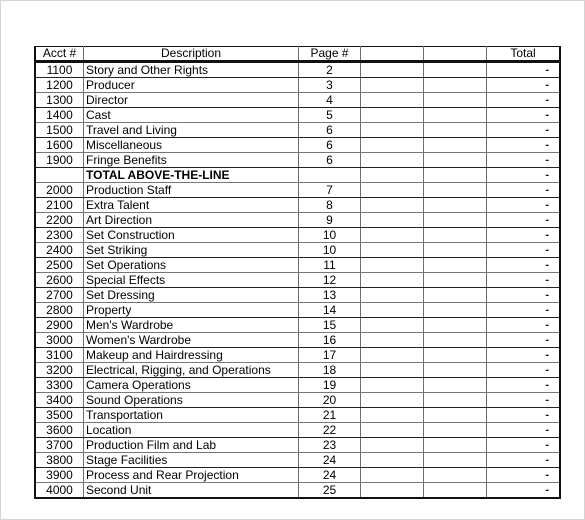 The width and height of the screenshot is (585, 520). Describe the element at coordinates (191, 130) in the screenshot. I see `description-cell: Travel and Living` at that location.